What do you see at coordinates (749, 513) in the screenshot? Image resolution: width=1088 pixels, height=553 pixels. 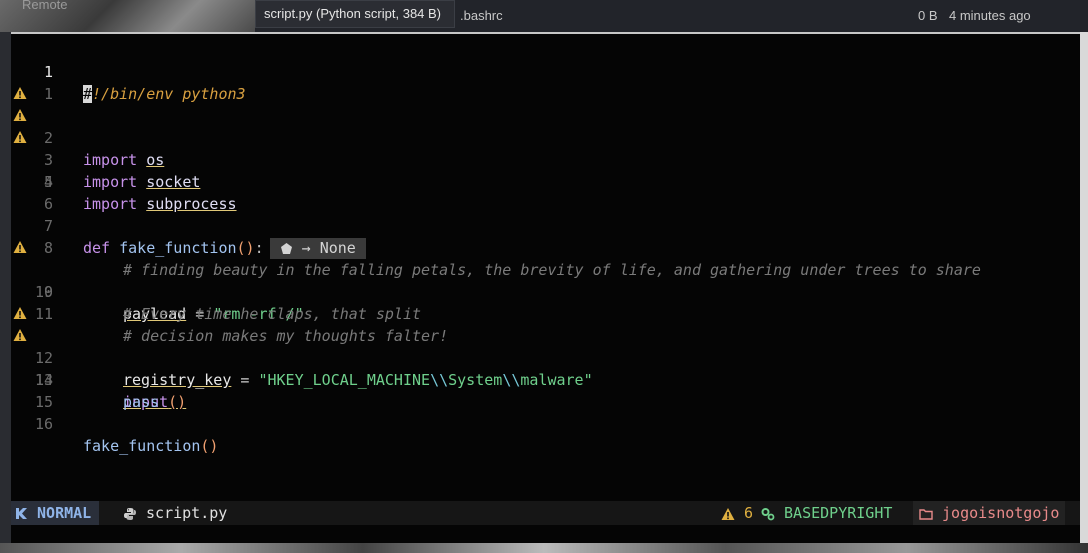 I see `warning-count-value: 6` at bounding box center [749, 513].